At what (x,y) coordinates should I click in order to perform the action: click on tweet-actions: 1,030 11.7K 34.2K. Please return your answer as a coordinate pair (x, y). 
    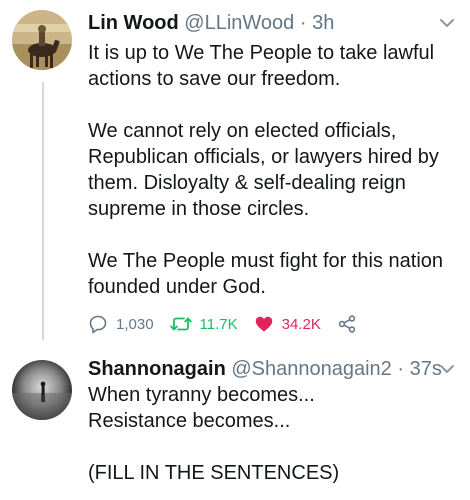
    Looking at the image, I should click on (234, 324).